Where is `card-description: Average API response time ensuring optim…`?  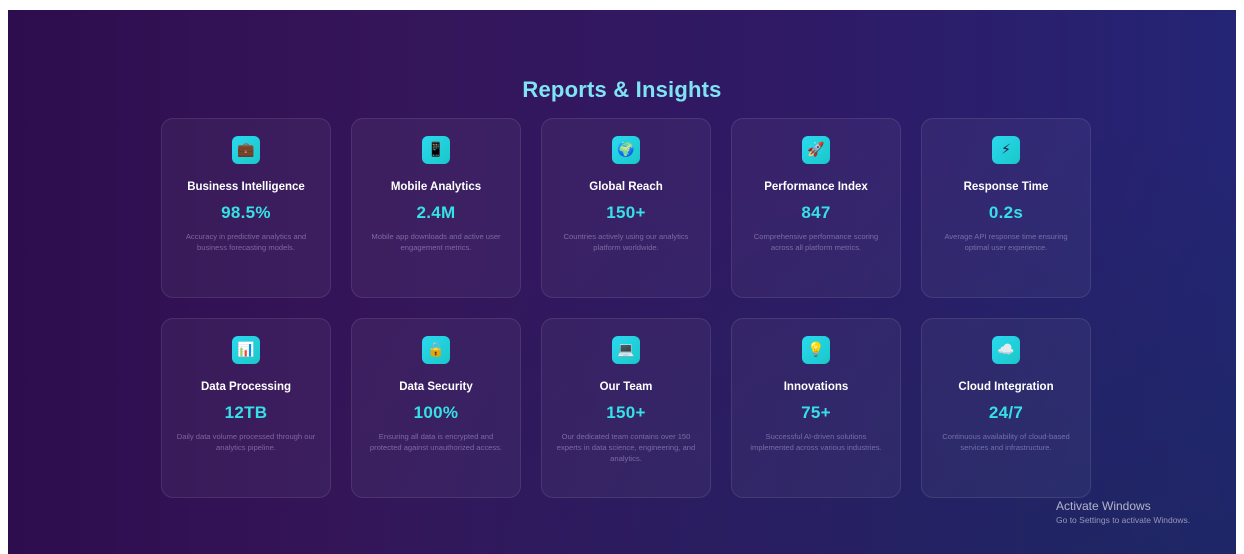 card-description: Average API response time ensuring optim… is located at coordinates (1006, 242).